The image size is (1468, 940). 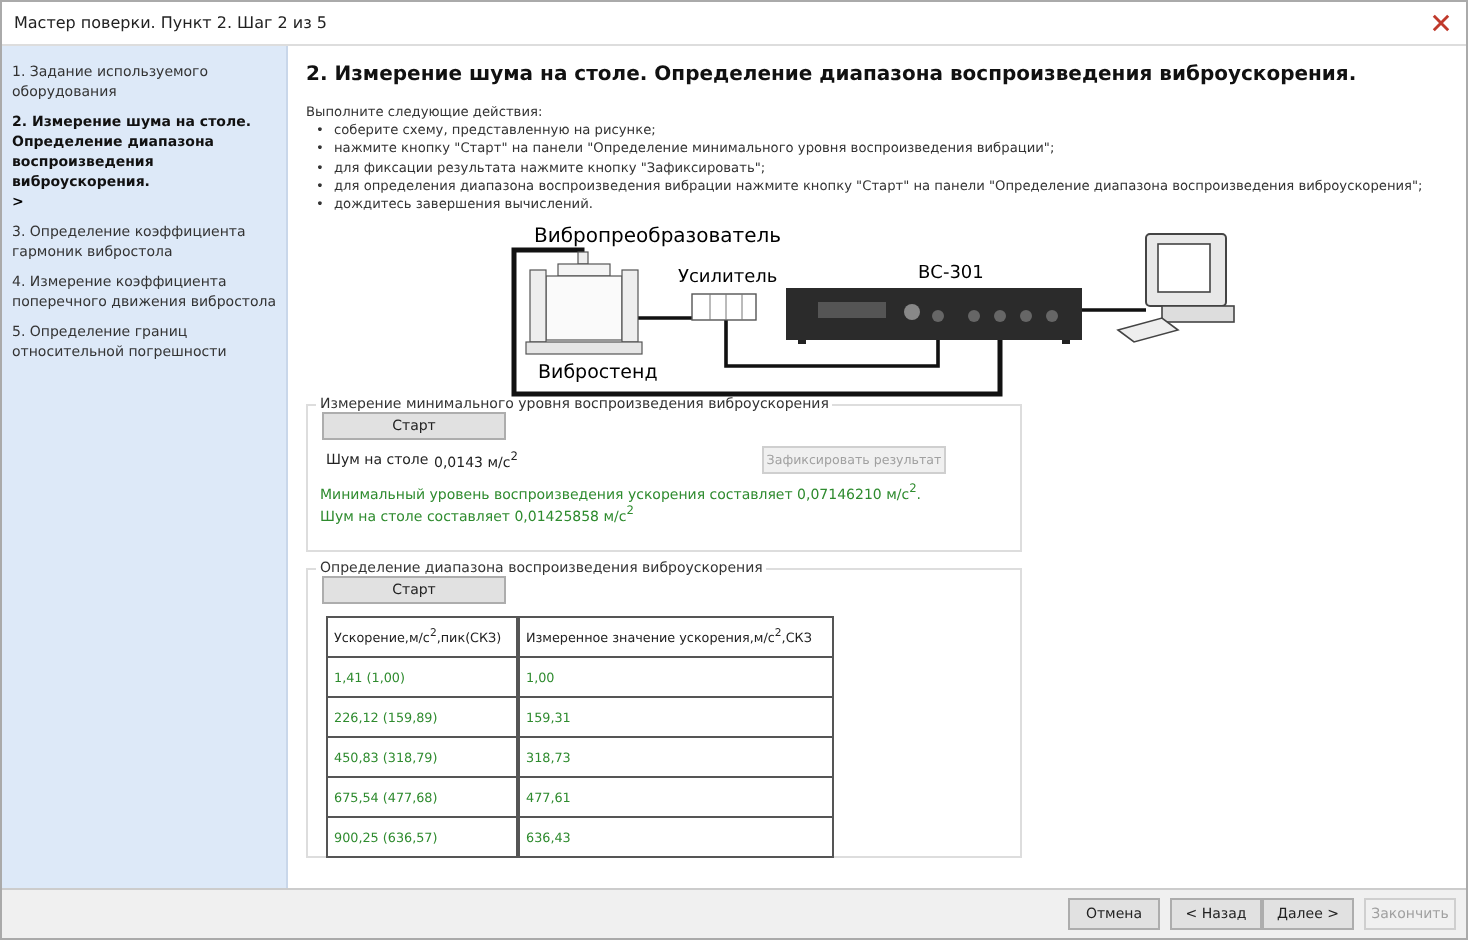 I want to click on sensor-label: Вибропреобразователь, so click(x=658, y=237).